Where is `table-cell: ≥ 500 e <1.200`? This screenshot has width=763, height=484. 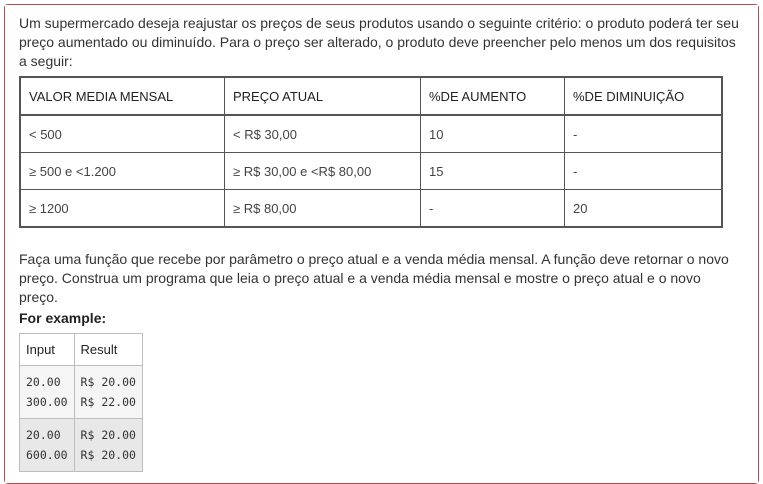
table-cell: ≥ 500 e <1.200 is located at coordinates (122, 171).